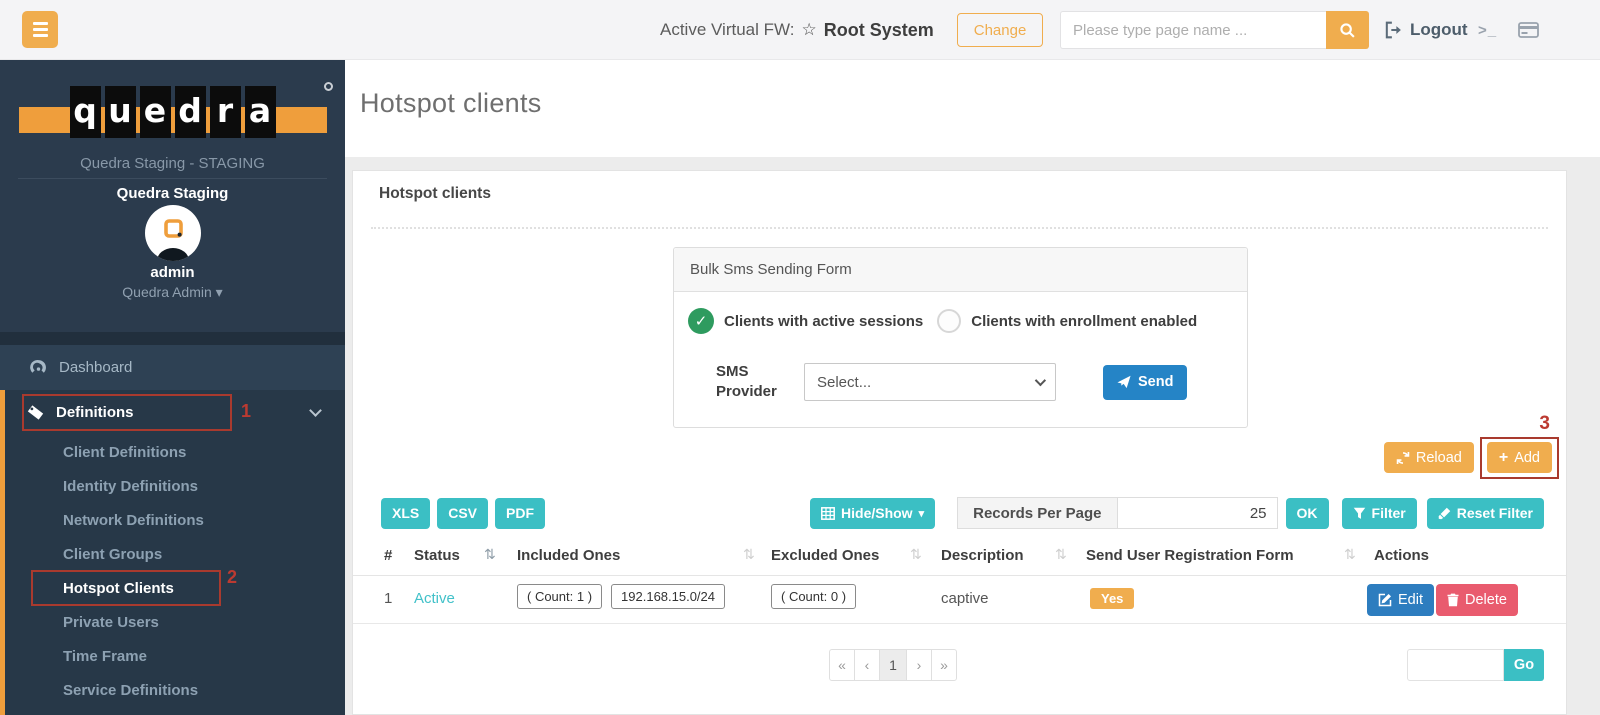 Image resolution: width=1600 pixels, height=715 pixels. Describe the element at coordinates (877, 513) in the screenshot. I see `hide-show-label: Hide/Show` at that location.